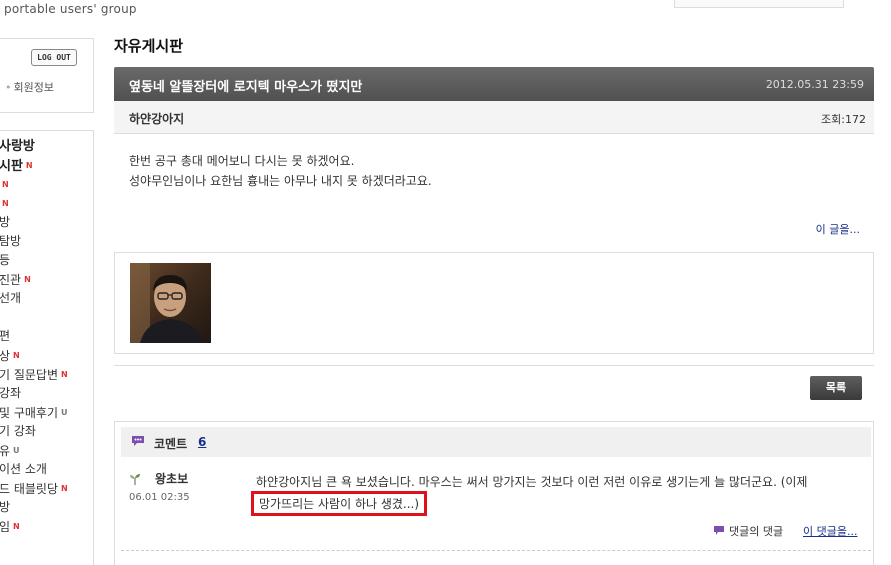 The width and height of the screenshot is (891, 565). What do you see at coordinates (47, 165) in the screenshot?
I see `sidebar-menu-item: 시판 N` at bounding box center [47, 165].